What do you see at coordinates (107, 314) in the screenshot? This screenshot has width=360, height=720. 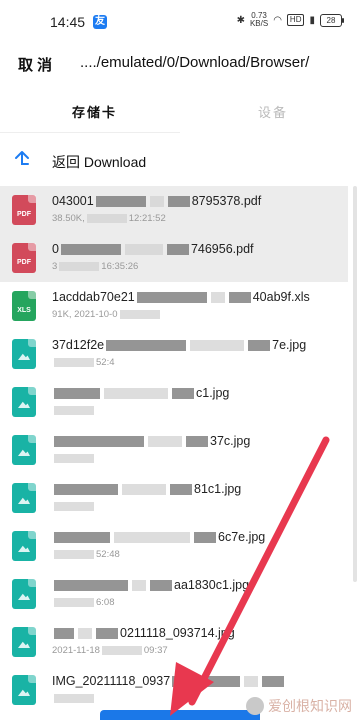 I see `file-meta: 91K, 2021-10-0` at bounding box center [107, 314].